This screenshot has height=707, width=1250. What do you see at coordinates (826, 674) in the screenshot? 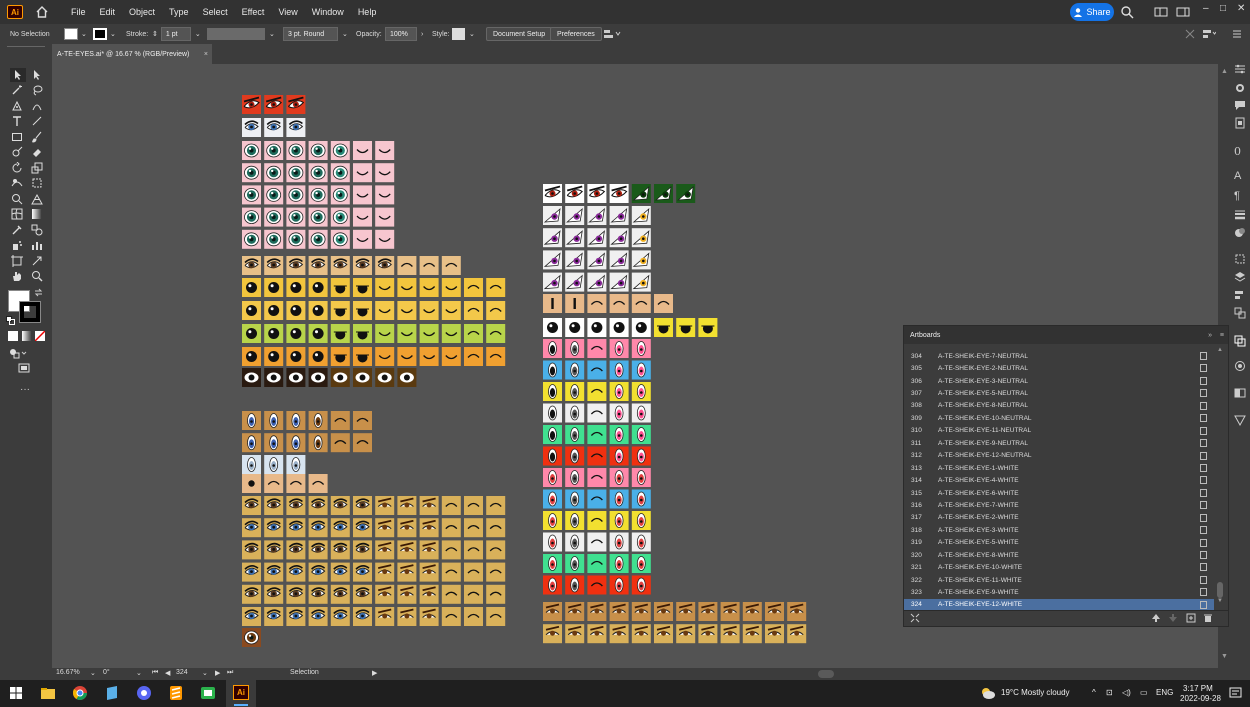
I see `horizontal-scroll-thumb` at bounding box center [826, 674].